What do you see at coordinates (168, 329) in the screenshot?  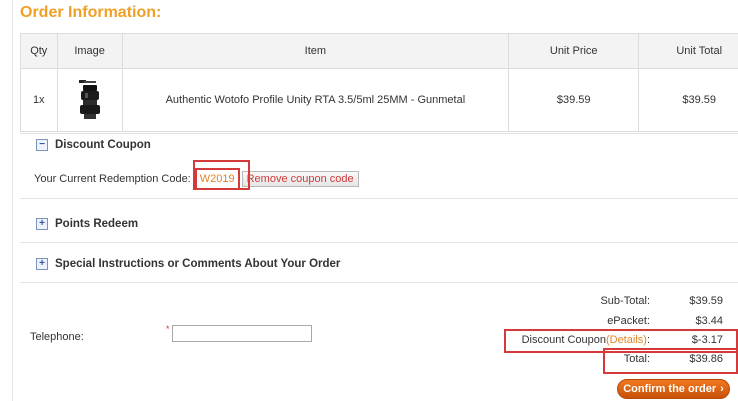 I see `required-marker: *` at bounding box center [168, 329].